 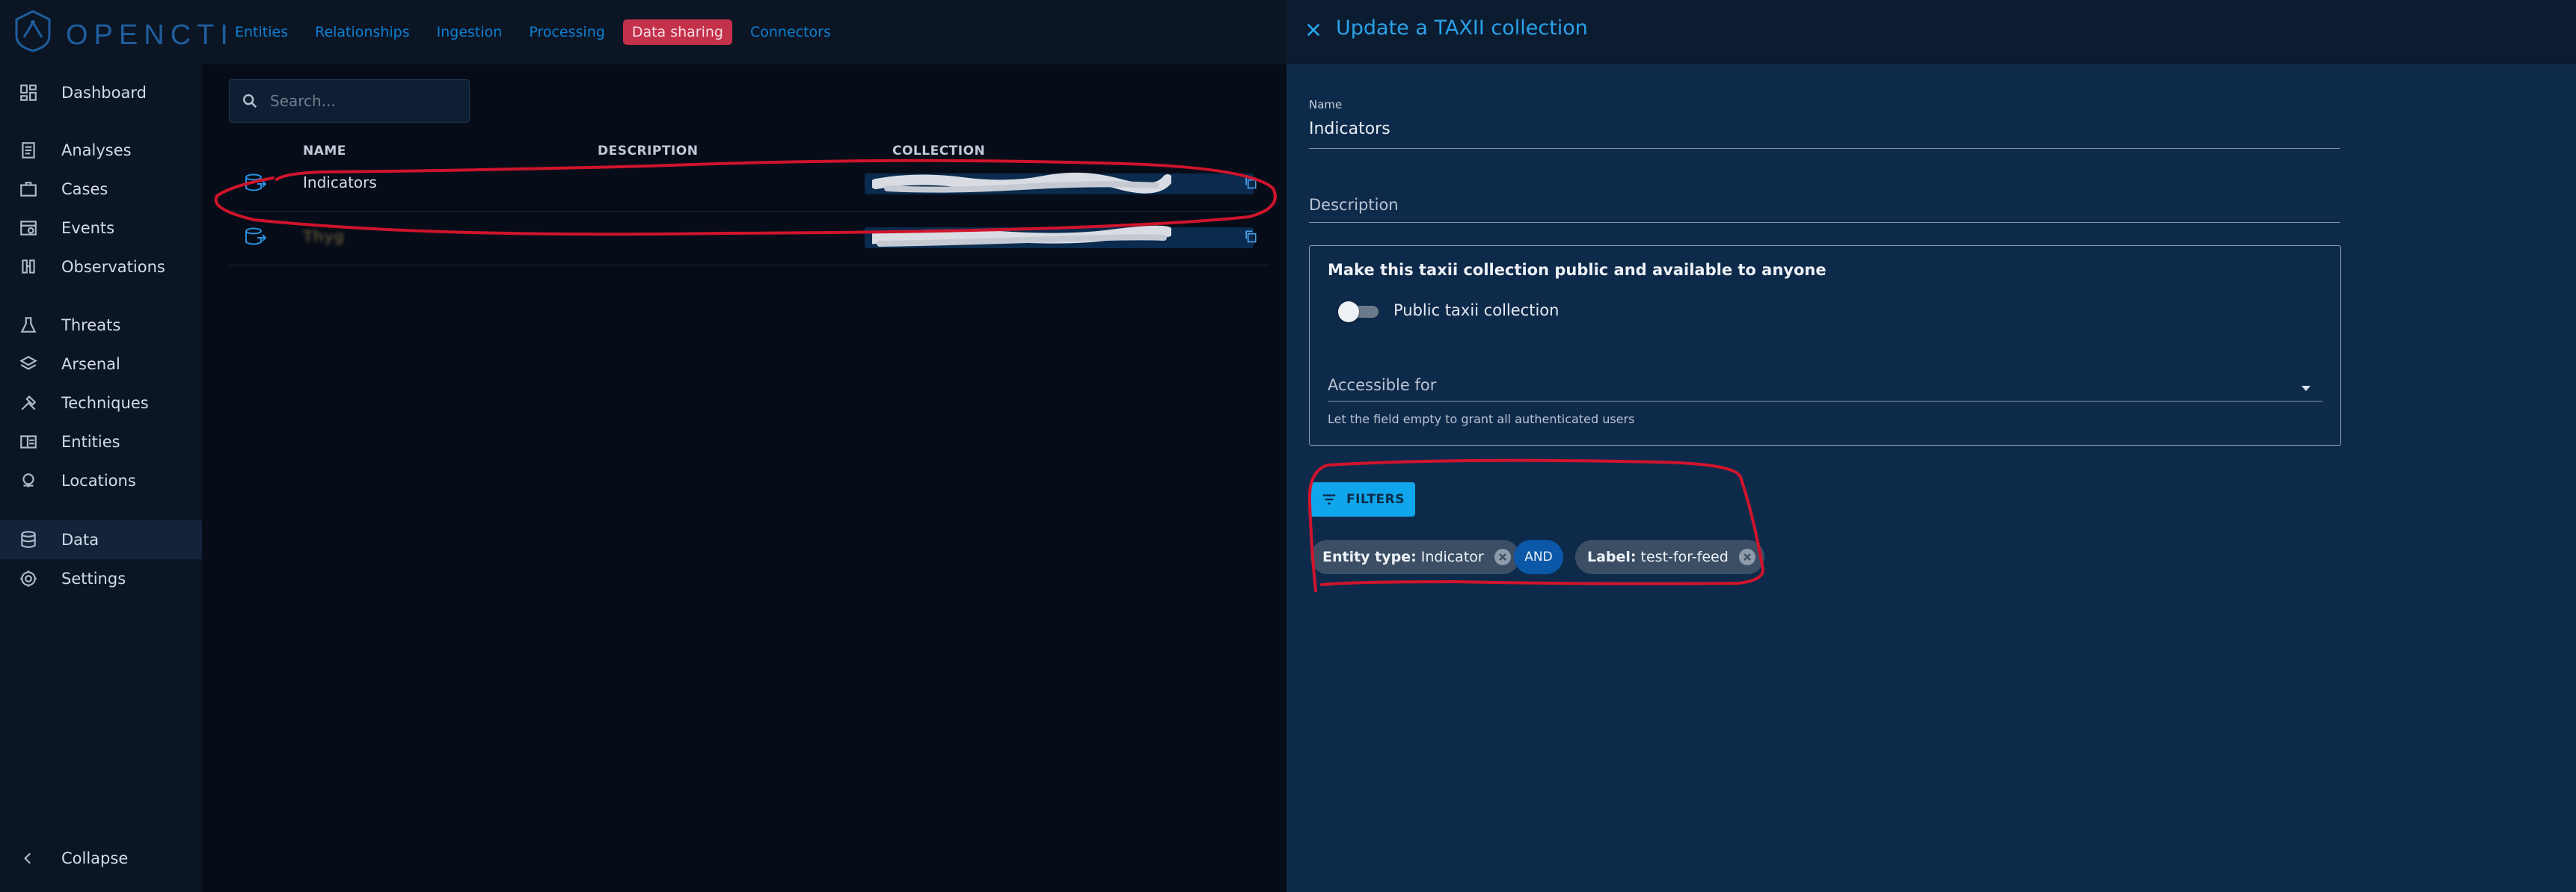 What do you see at coordinates (261, 32) in the screenshot?
I see `tab-entities: Entities` at bounding box center [261, 32].